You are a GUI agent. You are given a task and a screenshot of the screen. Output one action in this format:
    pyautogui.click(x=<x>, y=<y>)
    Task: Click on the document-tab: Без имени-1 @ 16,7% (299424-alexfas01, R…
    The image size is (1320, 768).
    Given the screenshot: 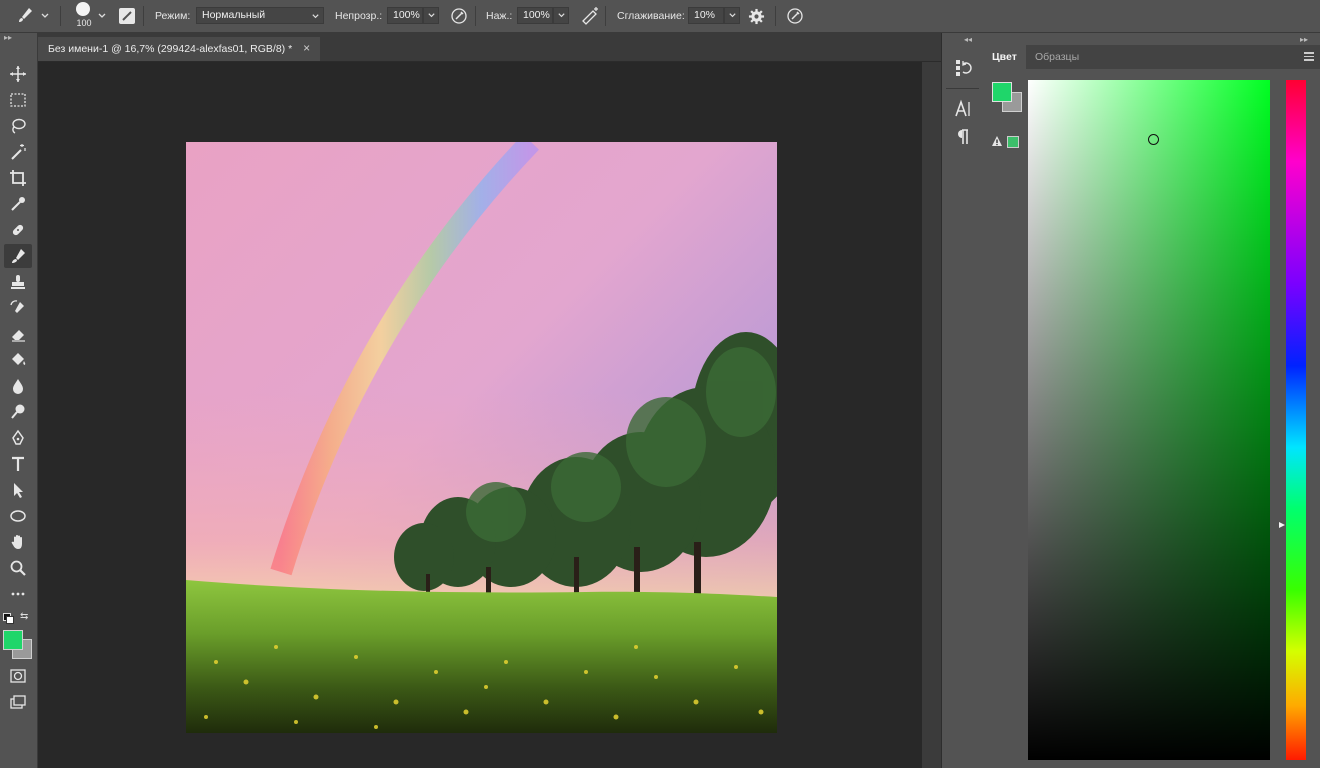 What is the action you would take?
    pyautogui.click(x=179, y=49)
    